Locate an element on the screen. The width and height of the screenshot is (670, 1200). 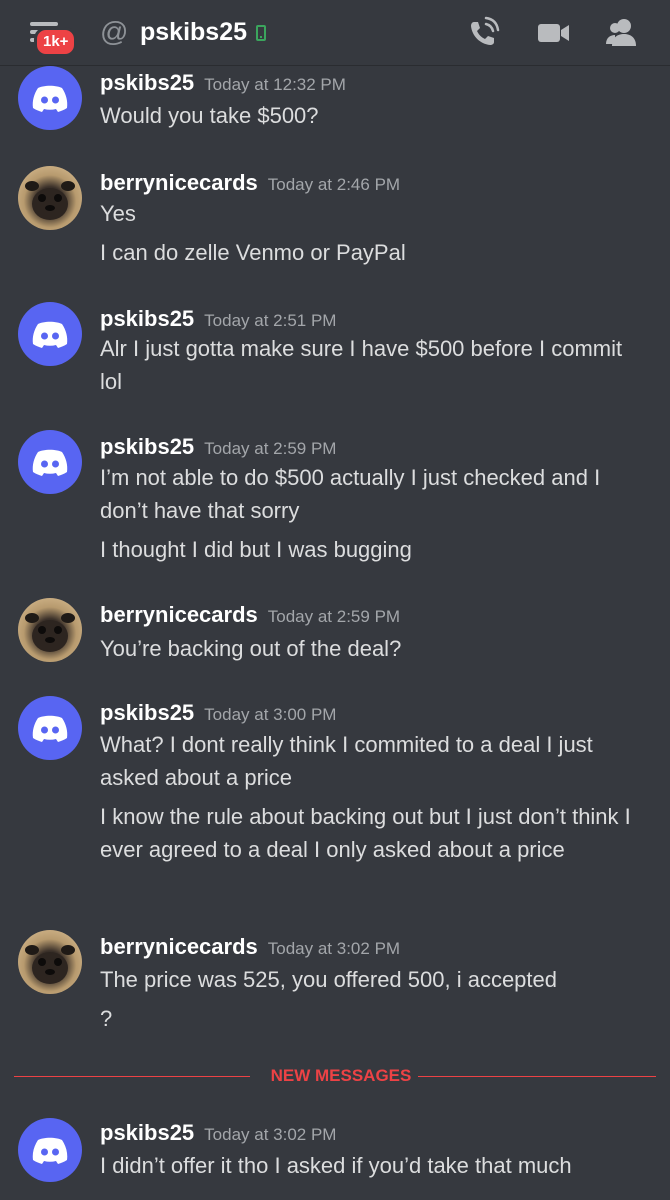
channel-title: pskibs25 is located at coordinates (193, 32).